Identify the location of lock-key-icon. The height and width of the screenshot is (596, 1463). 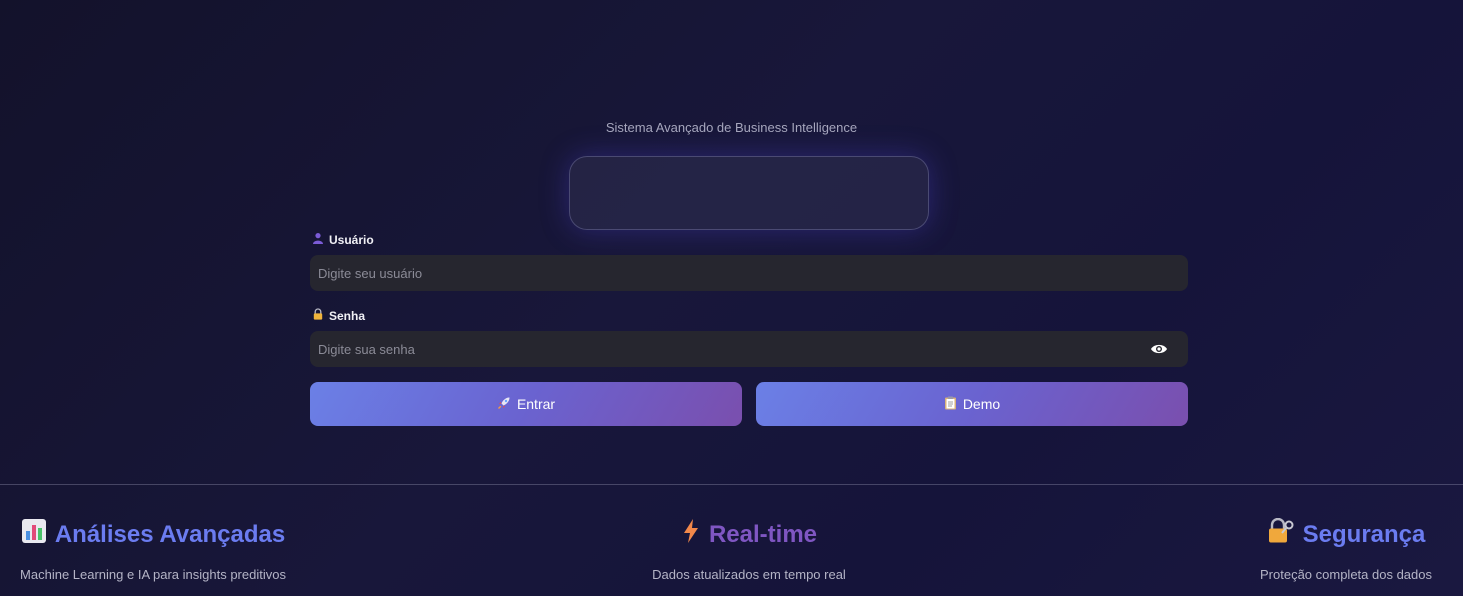
(1281, 534).